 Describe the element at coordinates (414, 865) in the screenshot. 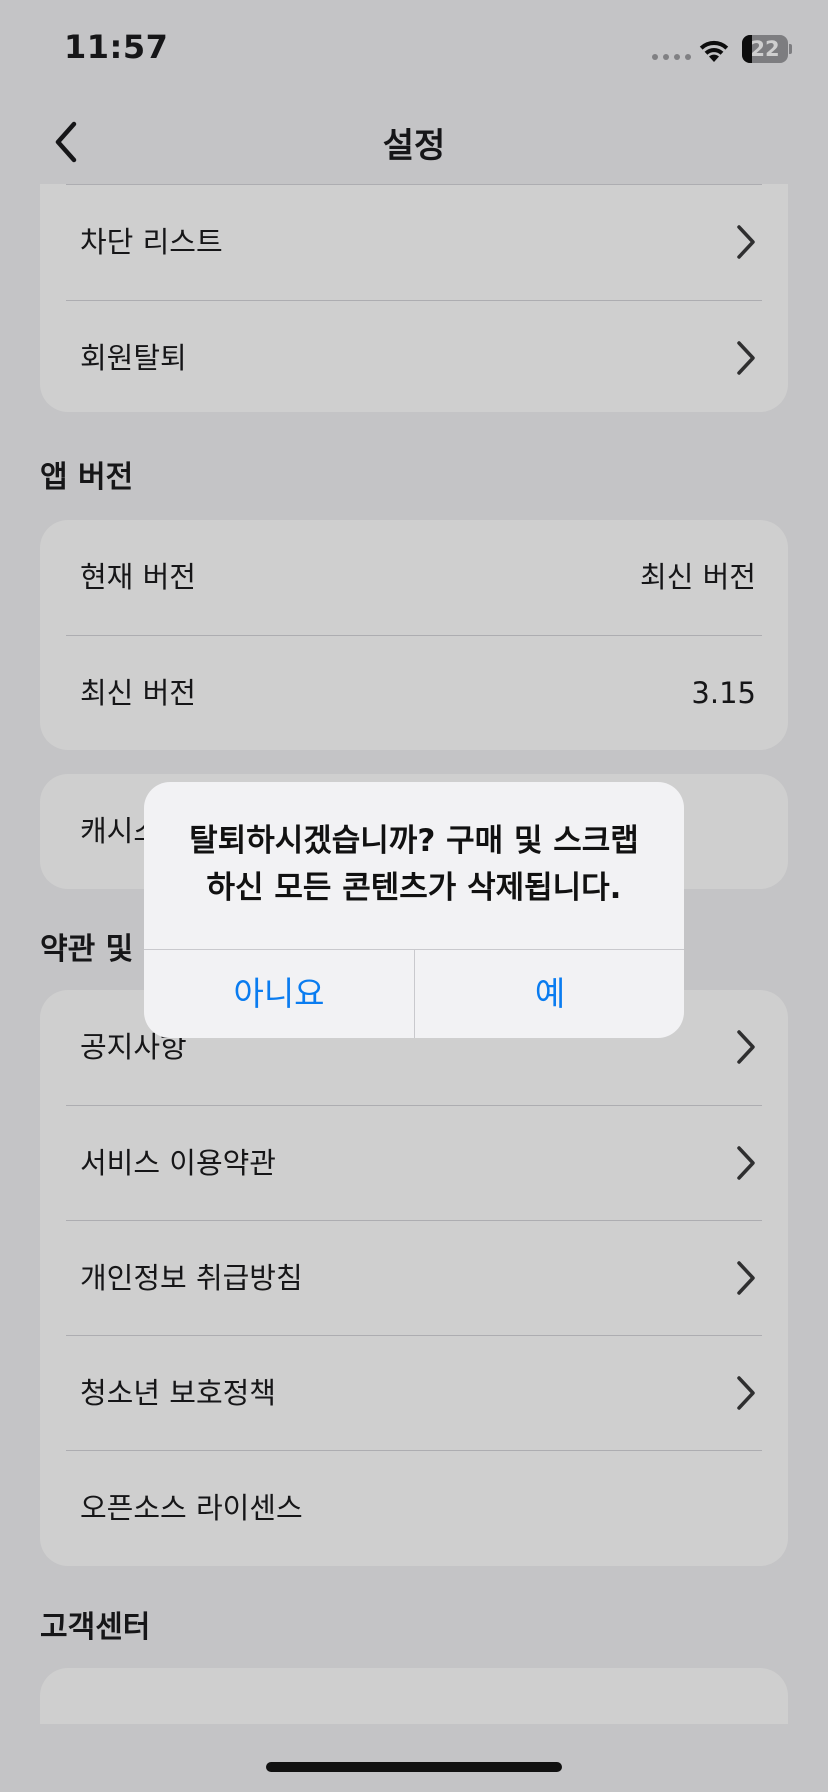

I see `alert-message: 탈퇴하시겠습니까? 구매 및 스크랩 하신 모든 콘텐츠가 삭제됩니다.` at that location.